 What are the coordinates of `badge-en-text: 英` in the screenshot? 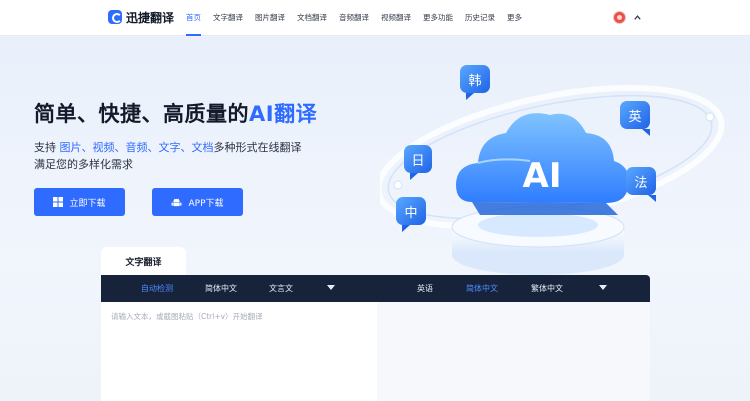 It's located at (634, 117).